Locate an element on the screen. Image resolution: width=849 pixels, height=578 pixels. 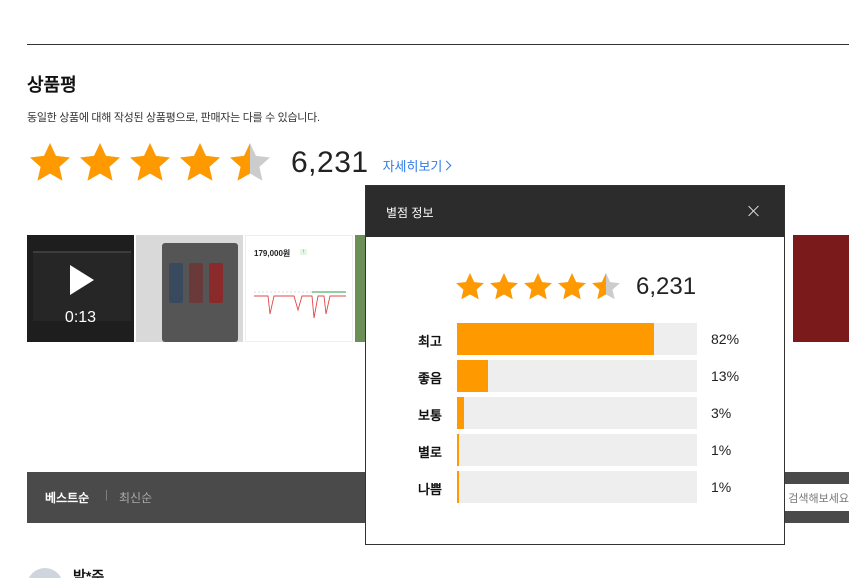
popup-header: 별점 정보 is located at coordinates (575, 211).